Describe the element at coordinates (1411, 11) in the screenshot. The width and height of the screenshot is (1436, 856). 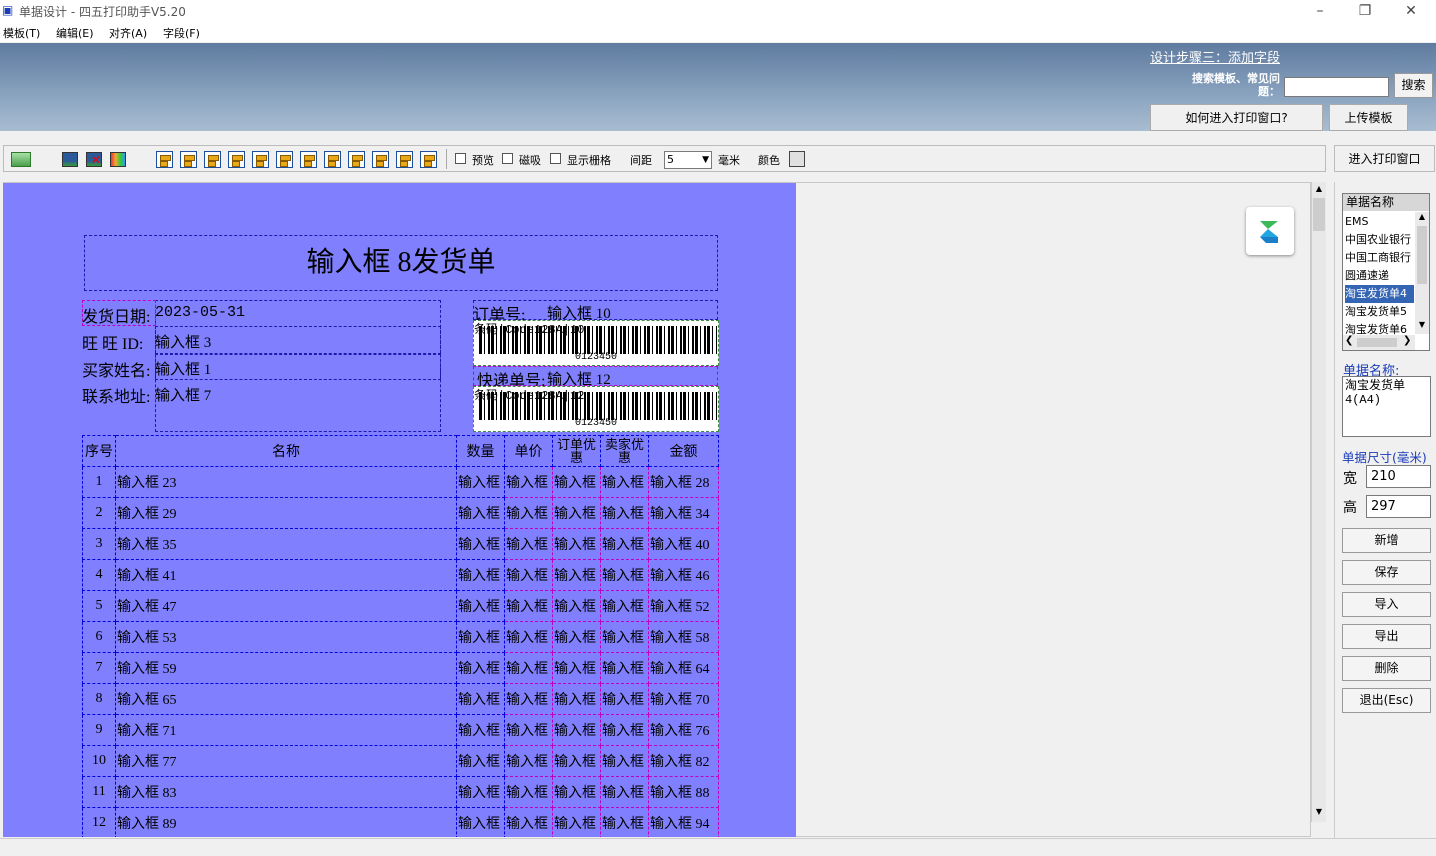
I see `close-button: ✕` at that location.